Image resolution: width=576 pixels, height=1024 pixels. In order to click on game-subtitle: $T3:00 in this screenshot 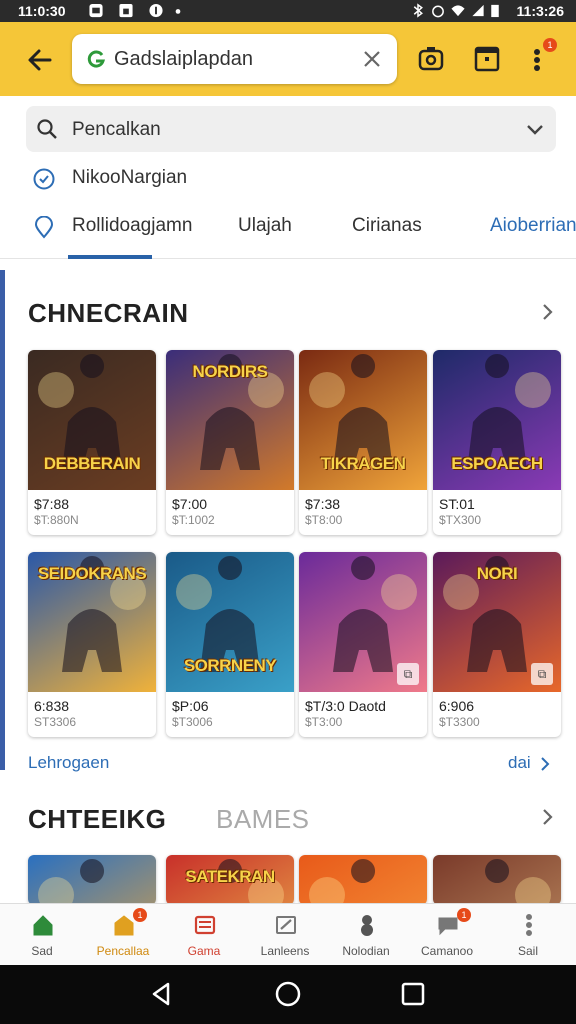, I will do `click(324, 722)`.